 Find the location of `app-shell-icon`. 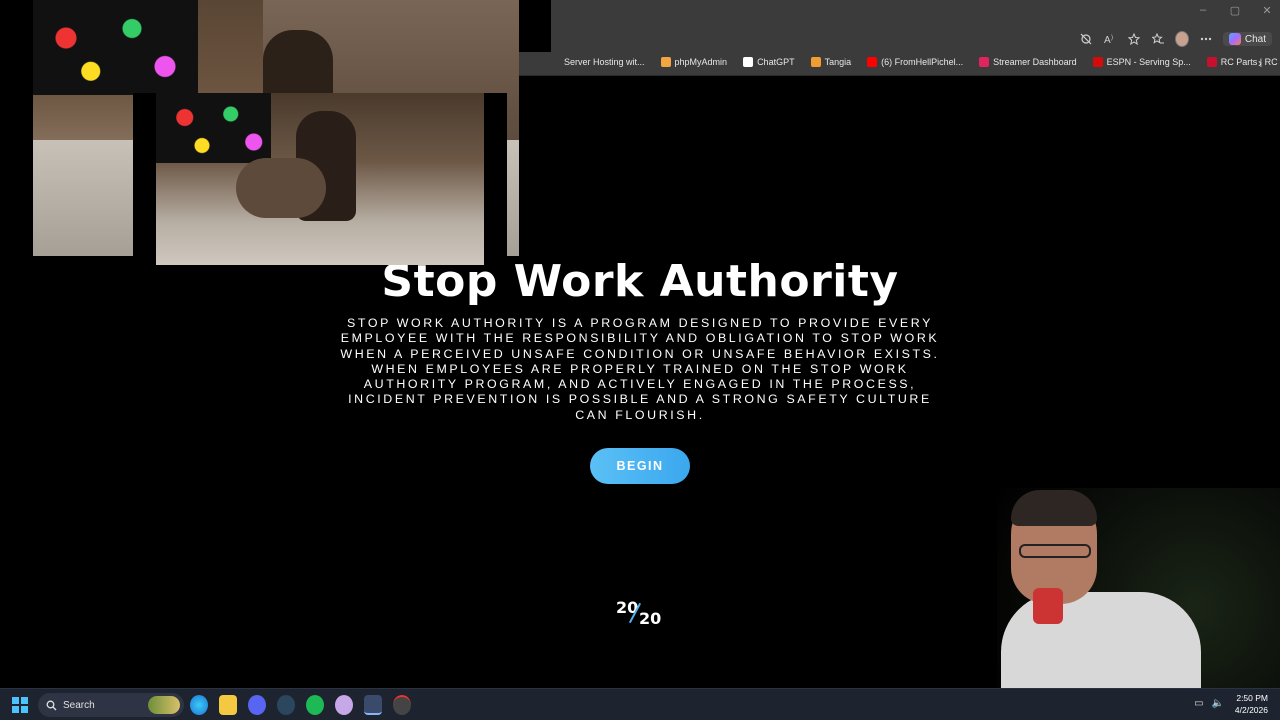

app-shell-icon is located at coordinates (344, 705).